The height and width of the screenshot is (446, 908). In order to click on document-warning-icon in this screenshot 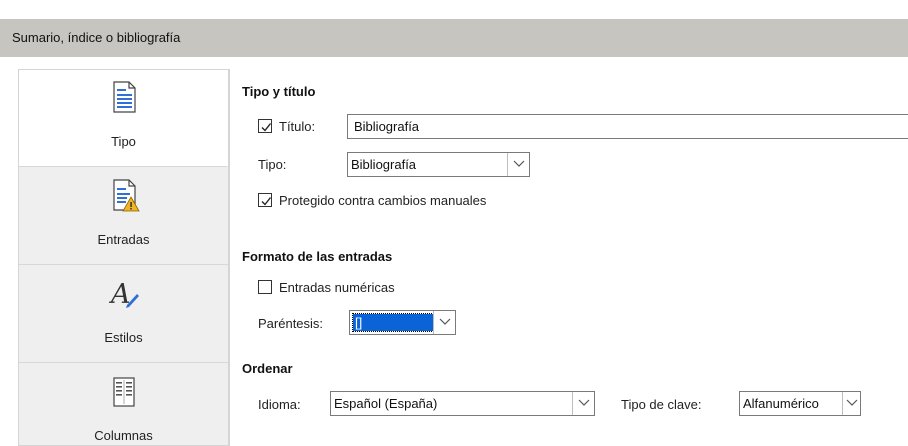, I will do `click(124, 195)`.